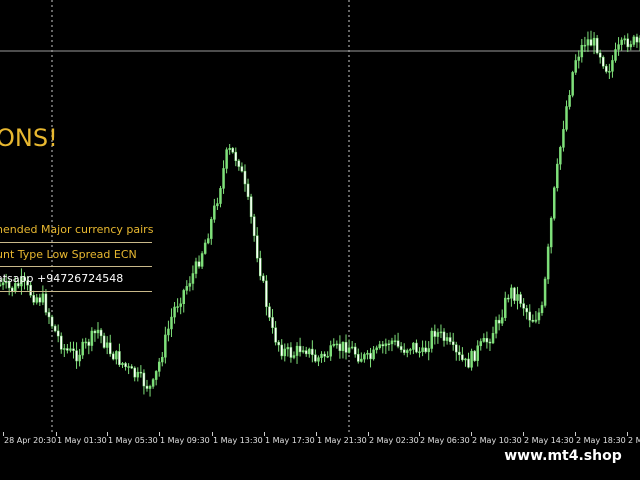 This screenshot has height=480, width=640. Describe the element at coordinates (82, 440) in the screenshot. I see `time-tick-label: 1 May 01:30` at that location.